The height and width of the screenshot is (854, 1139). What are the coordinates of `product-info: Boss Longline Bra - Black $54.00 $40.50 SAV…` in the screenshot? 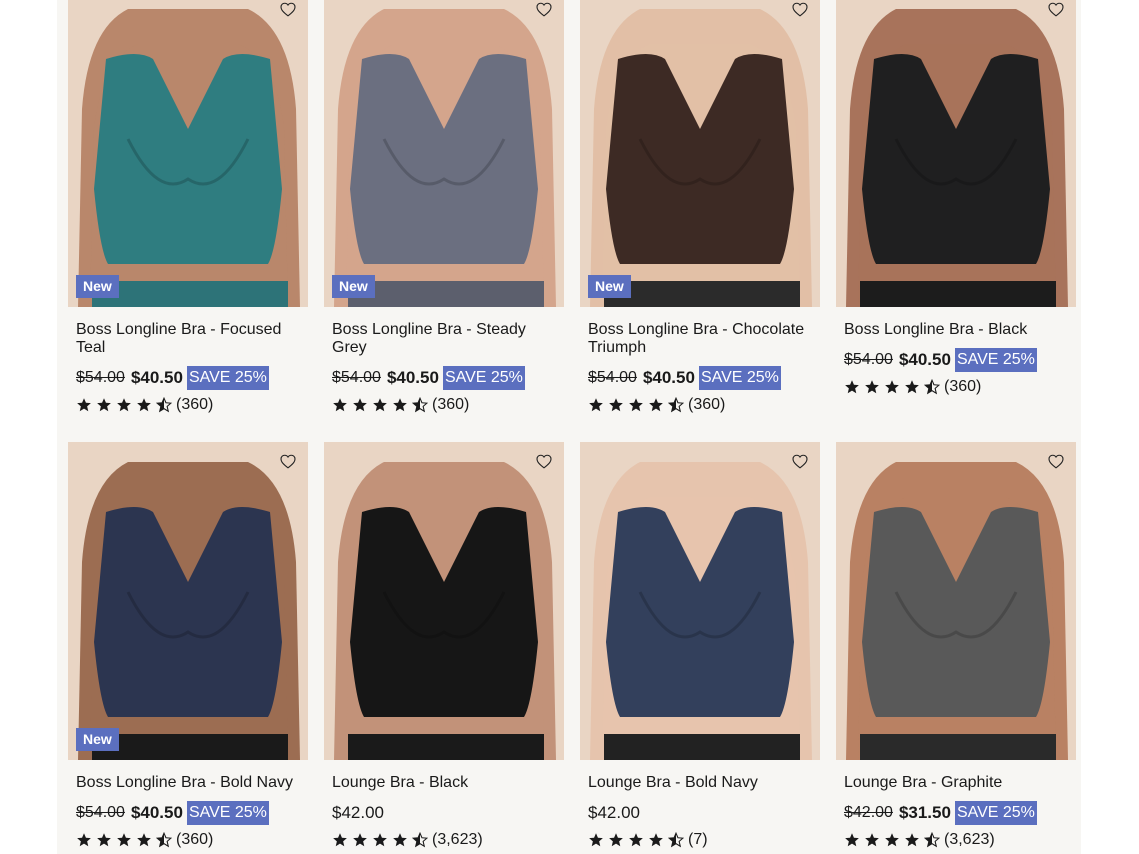 It's located at (956, 351).